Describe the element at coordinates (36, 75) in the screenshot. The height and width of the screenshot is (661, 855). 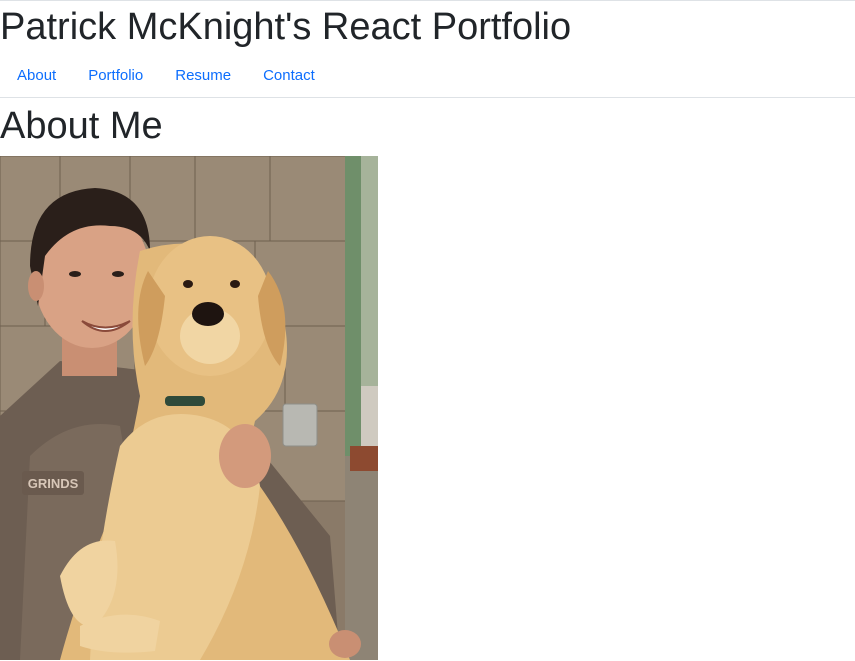
I see `nav-link-about: About` at that location.